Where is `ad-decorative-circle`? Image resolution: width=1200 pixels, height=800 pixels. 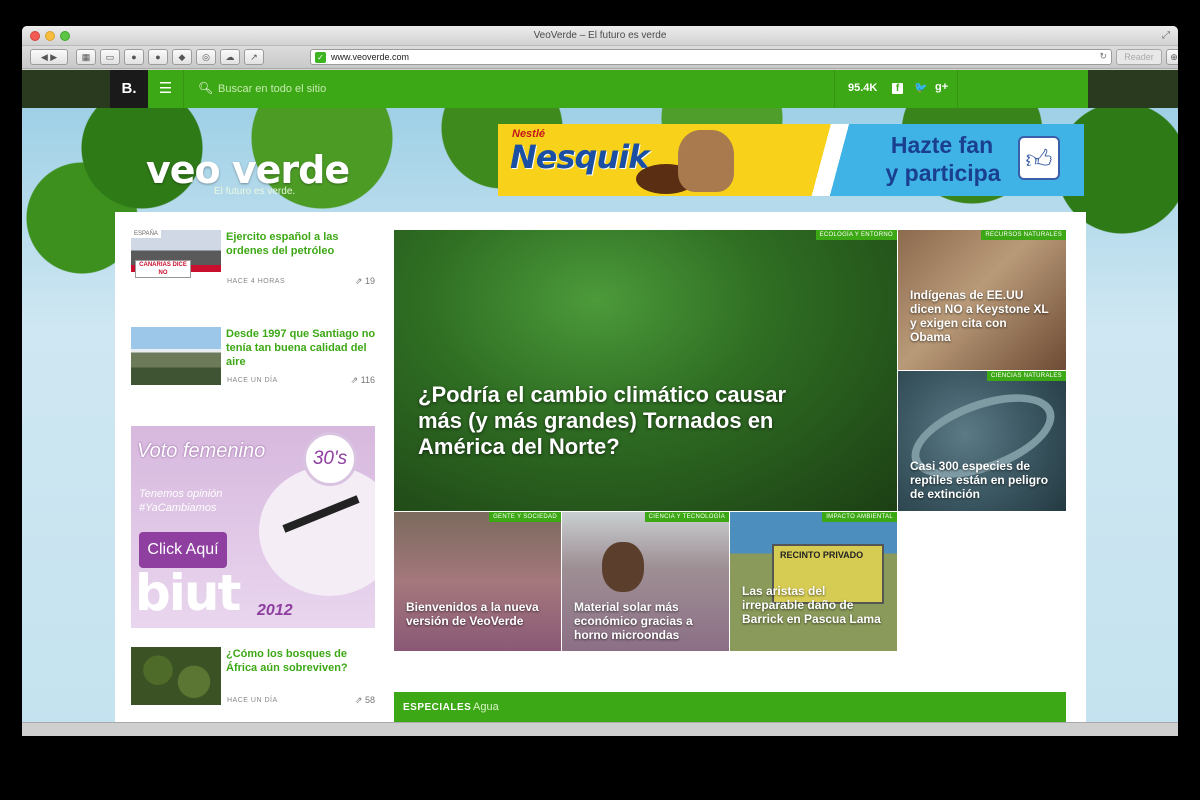 ad-decorative-circle is located at coordinates (317, 531).